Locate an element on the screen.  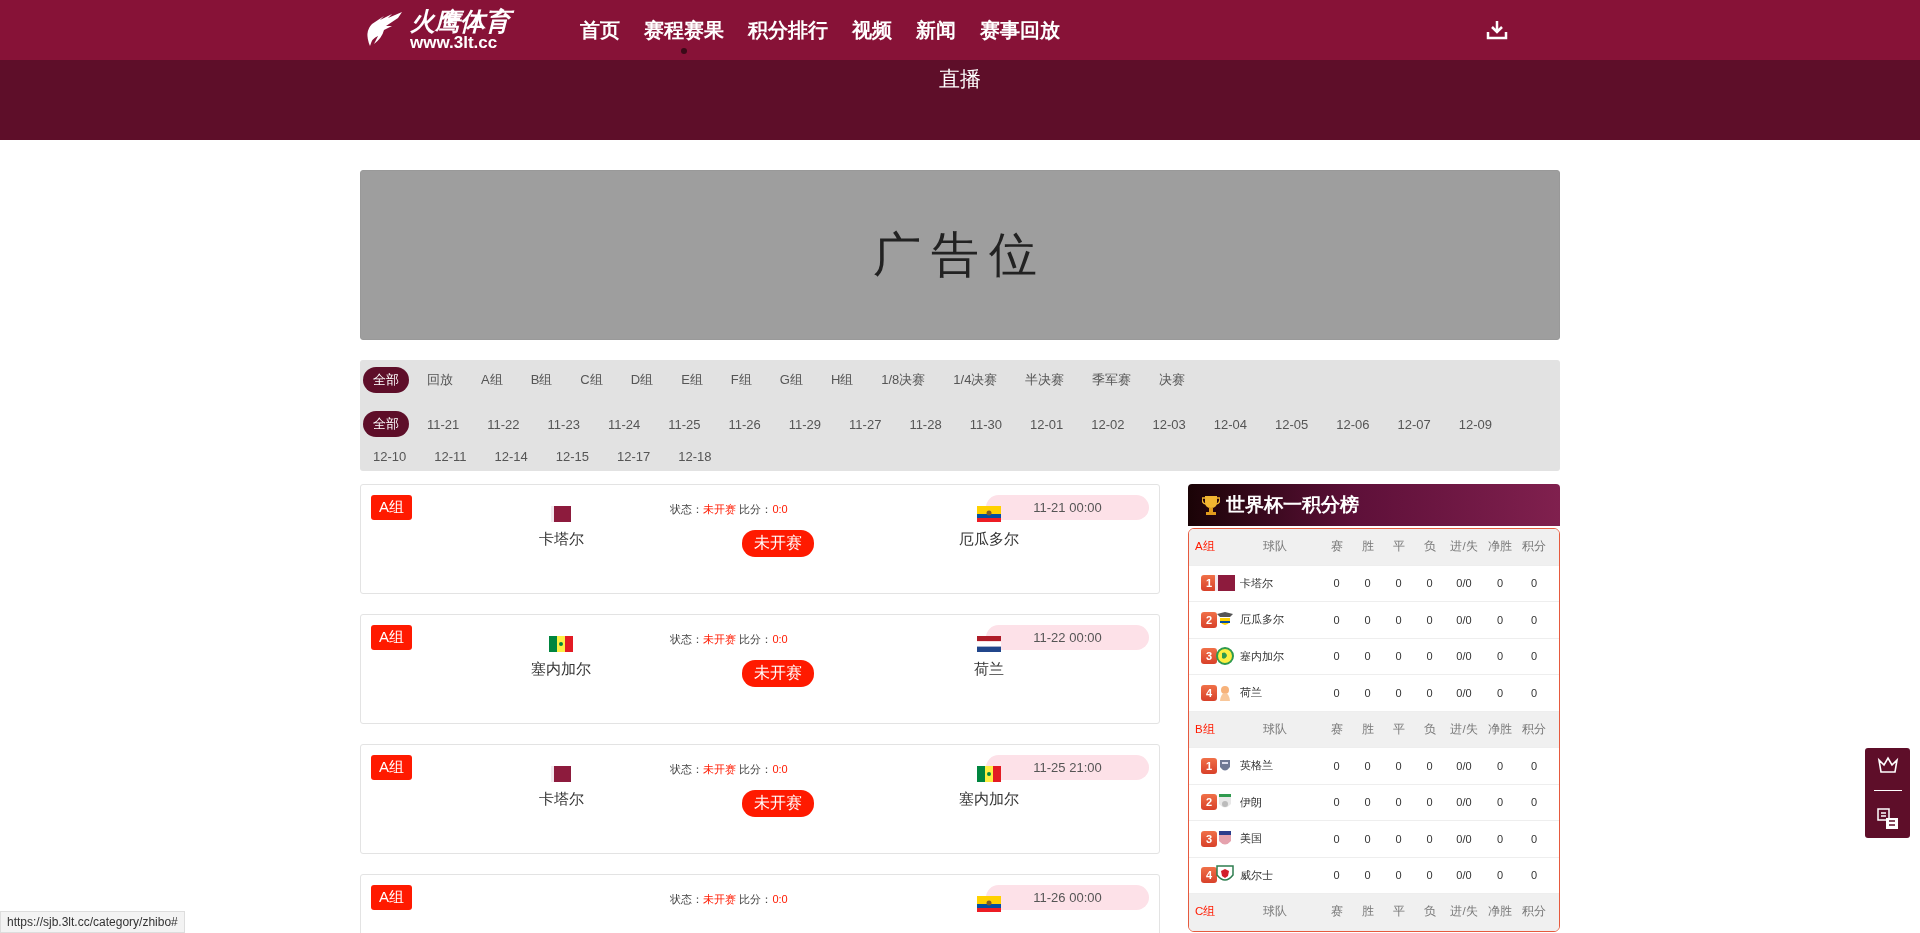
score-value: 0:0 is located at coordinates (780, 509).